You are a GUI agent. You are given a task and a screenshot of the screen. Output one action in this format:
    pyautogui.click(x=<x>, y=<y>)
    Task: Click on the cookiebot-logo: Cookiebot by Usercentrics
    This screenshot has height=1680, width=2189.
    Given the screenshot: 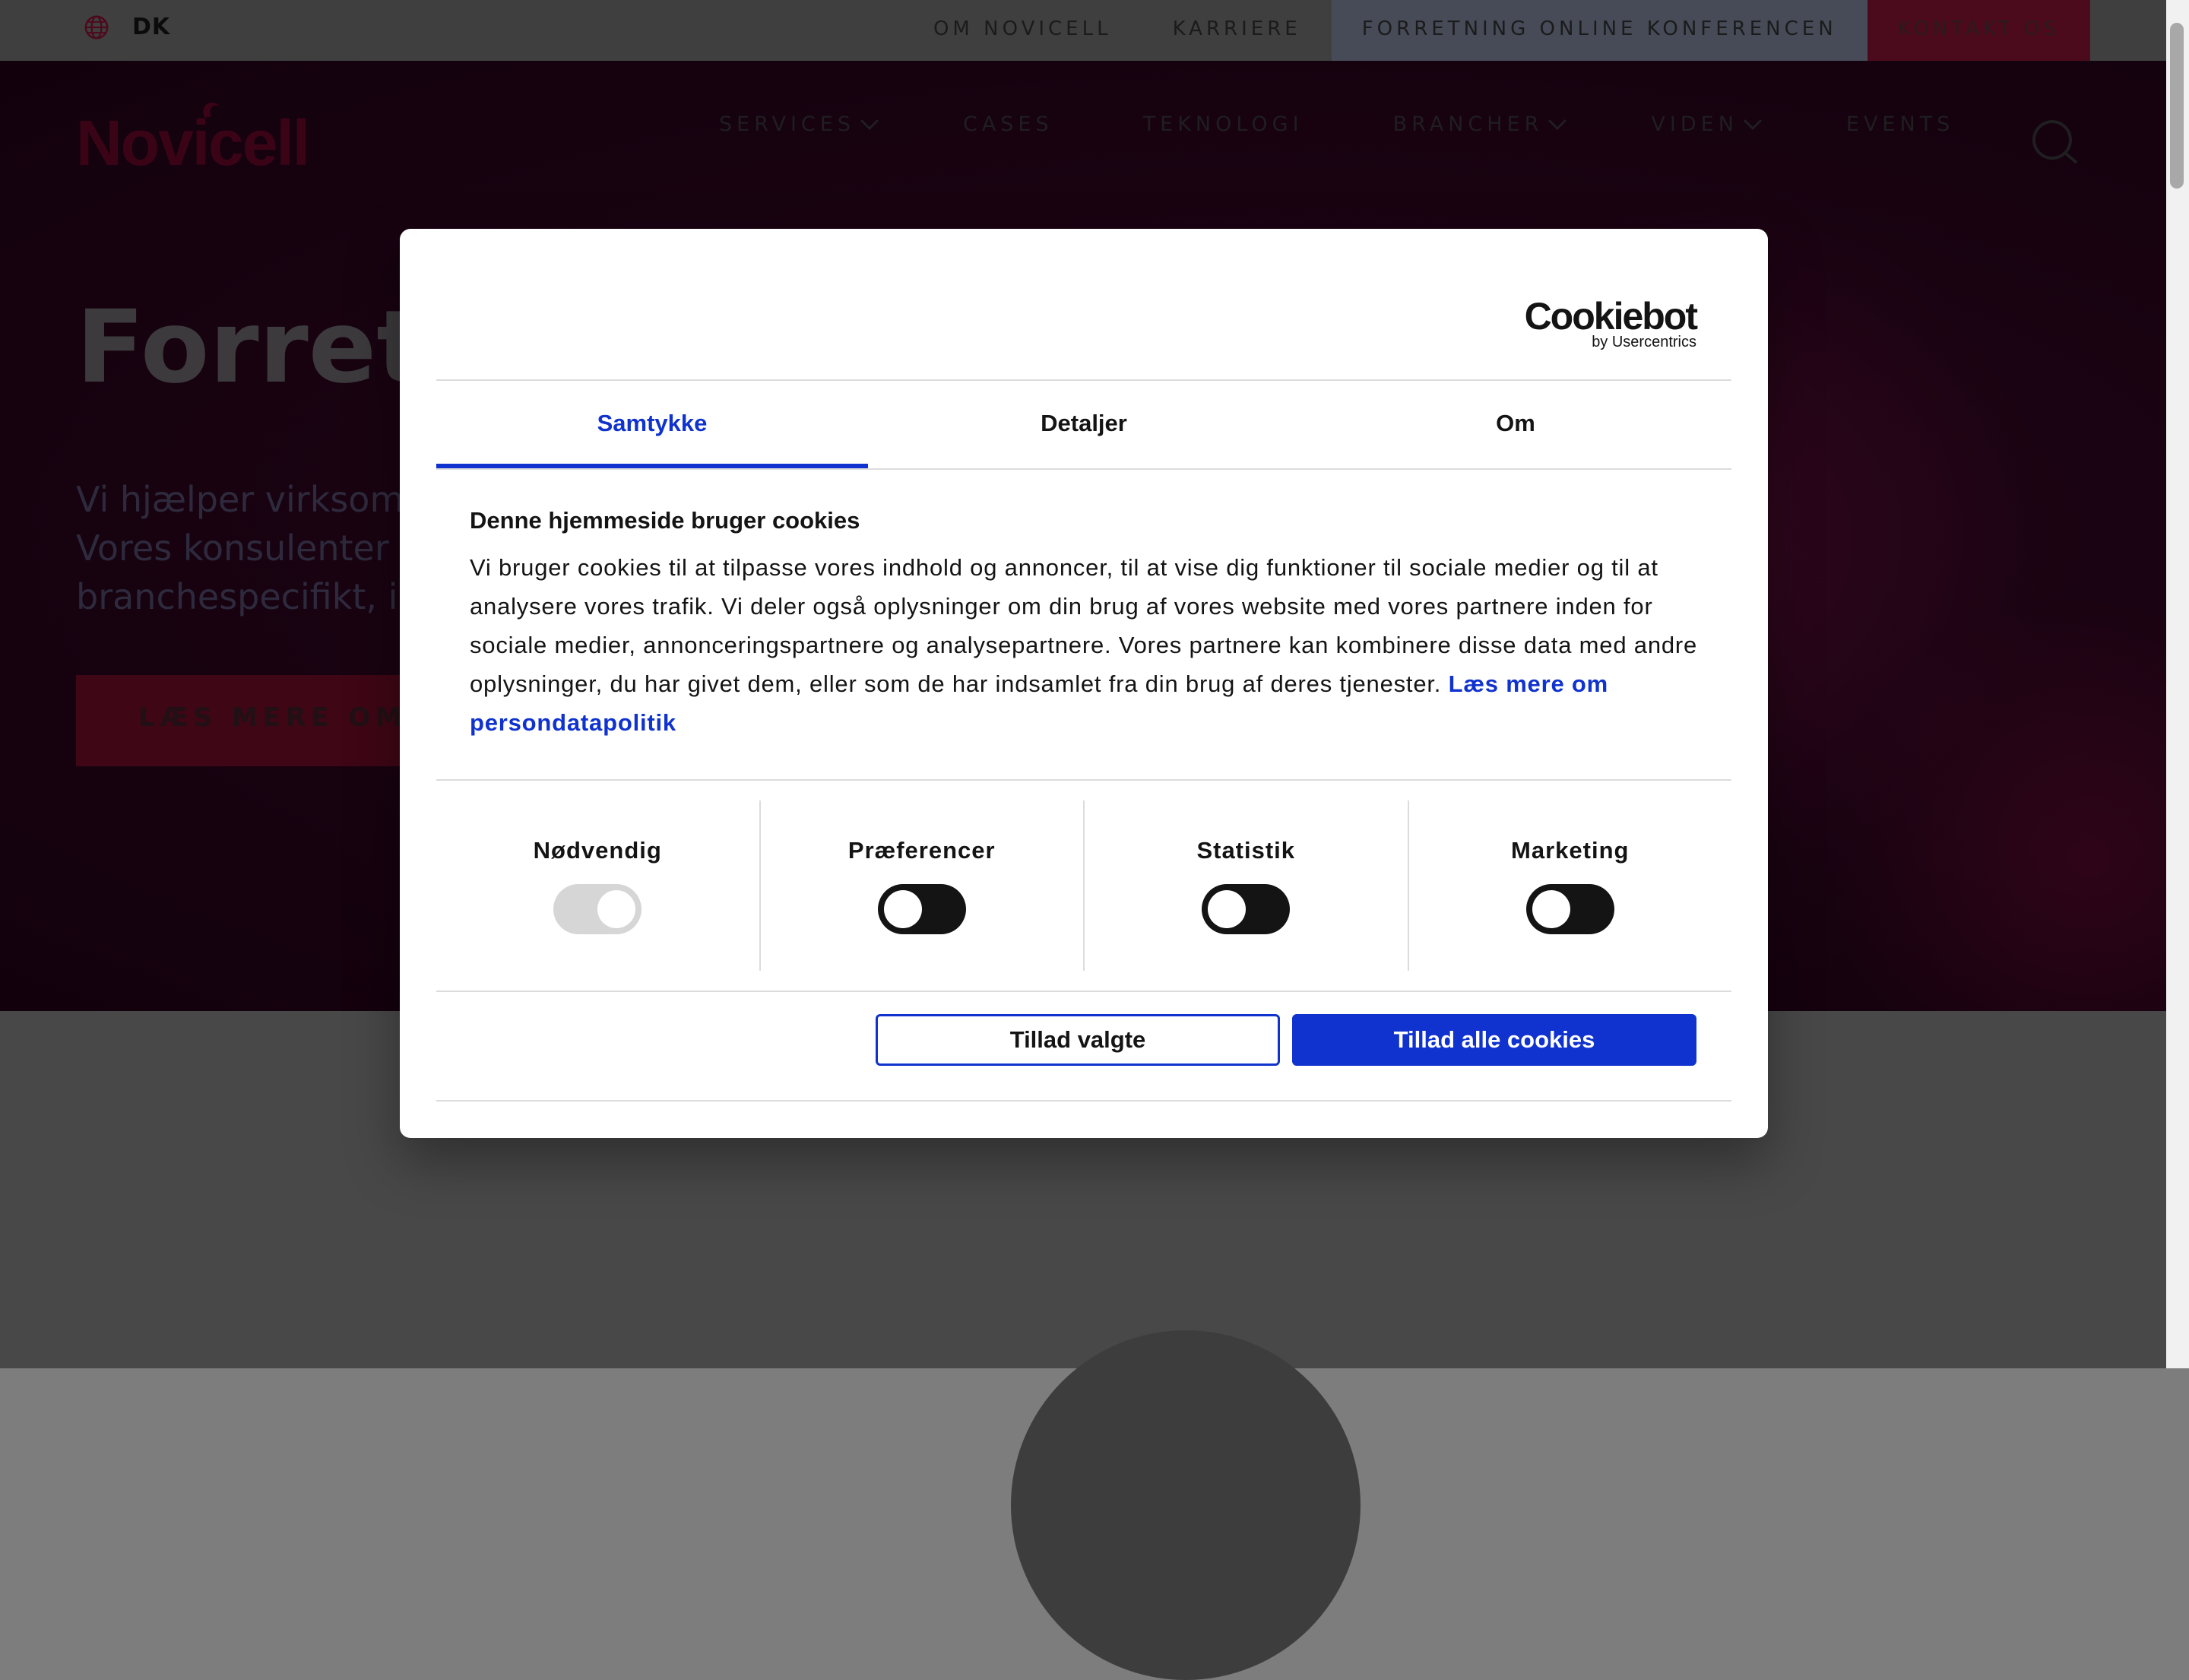 What is the action you would take?
    pyautogui.click(x=1611, y=323)
    